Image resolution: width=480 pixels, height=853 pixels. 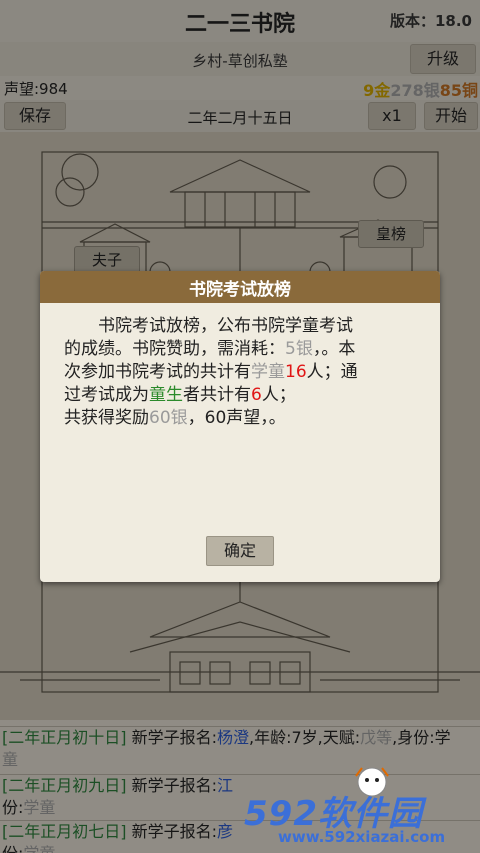 I want to click on cost-value: 5银, so click(x=299, y=349).